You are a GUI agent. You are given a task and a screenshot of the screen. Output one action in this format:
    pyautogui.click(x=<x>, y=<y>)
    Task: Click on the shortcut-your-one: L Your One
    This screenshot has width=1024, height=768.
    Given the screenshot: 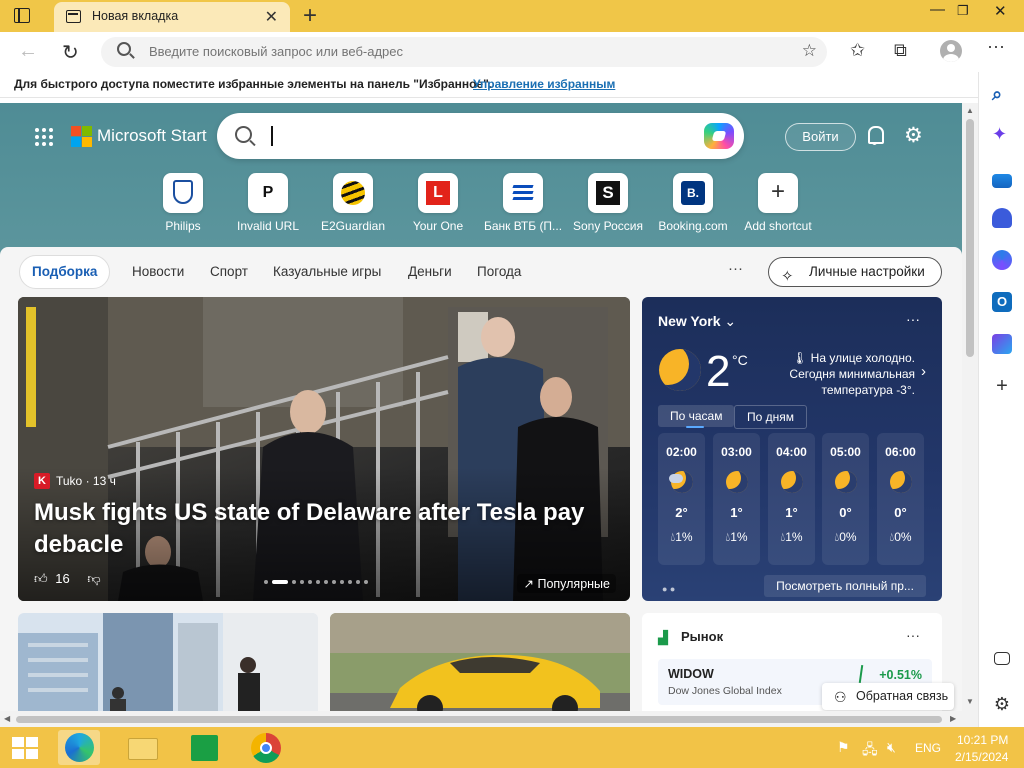 What is the action you would take?
    pyautogui.click(x=438, y=203)
    